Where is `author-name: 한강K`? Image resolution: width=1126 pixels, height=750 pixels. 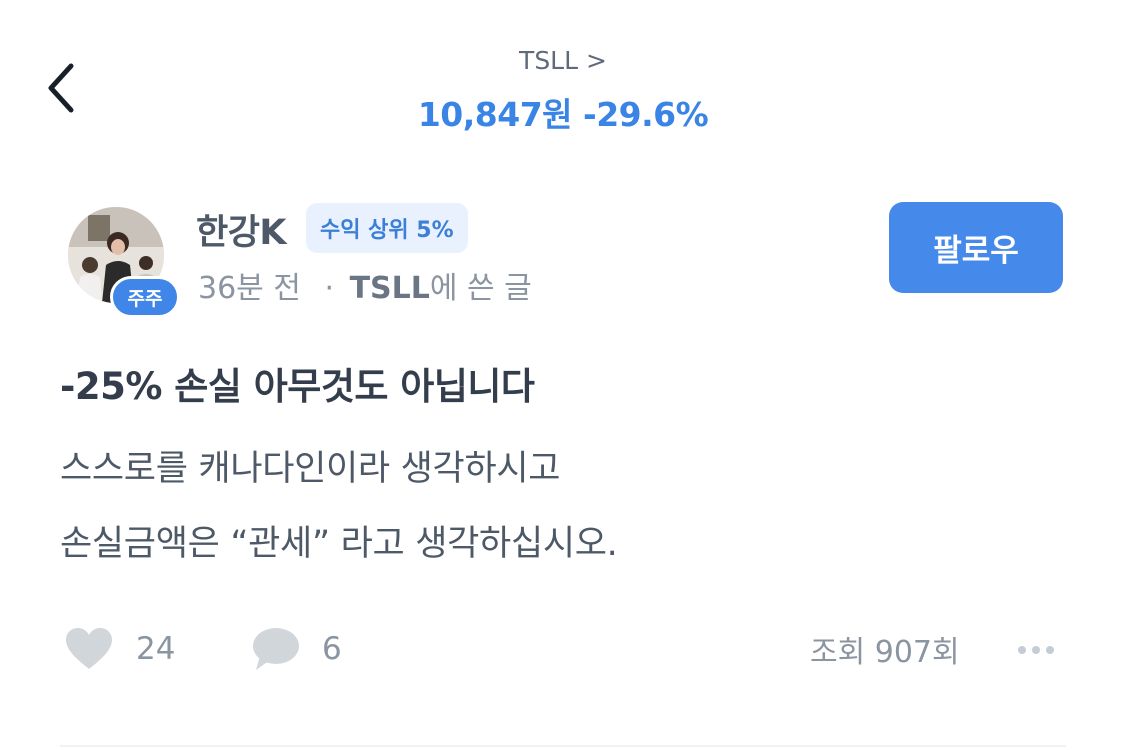 author-name: 한강K is located at coordinates (241, 229).